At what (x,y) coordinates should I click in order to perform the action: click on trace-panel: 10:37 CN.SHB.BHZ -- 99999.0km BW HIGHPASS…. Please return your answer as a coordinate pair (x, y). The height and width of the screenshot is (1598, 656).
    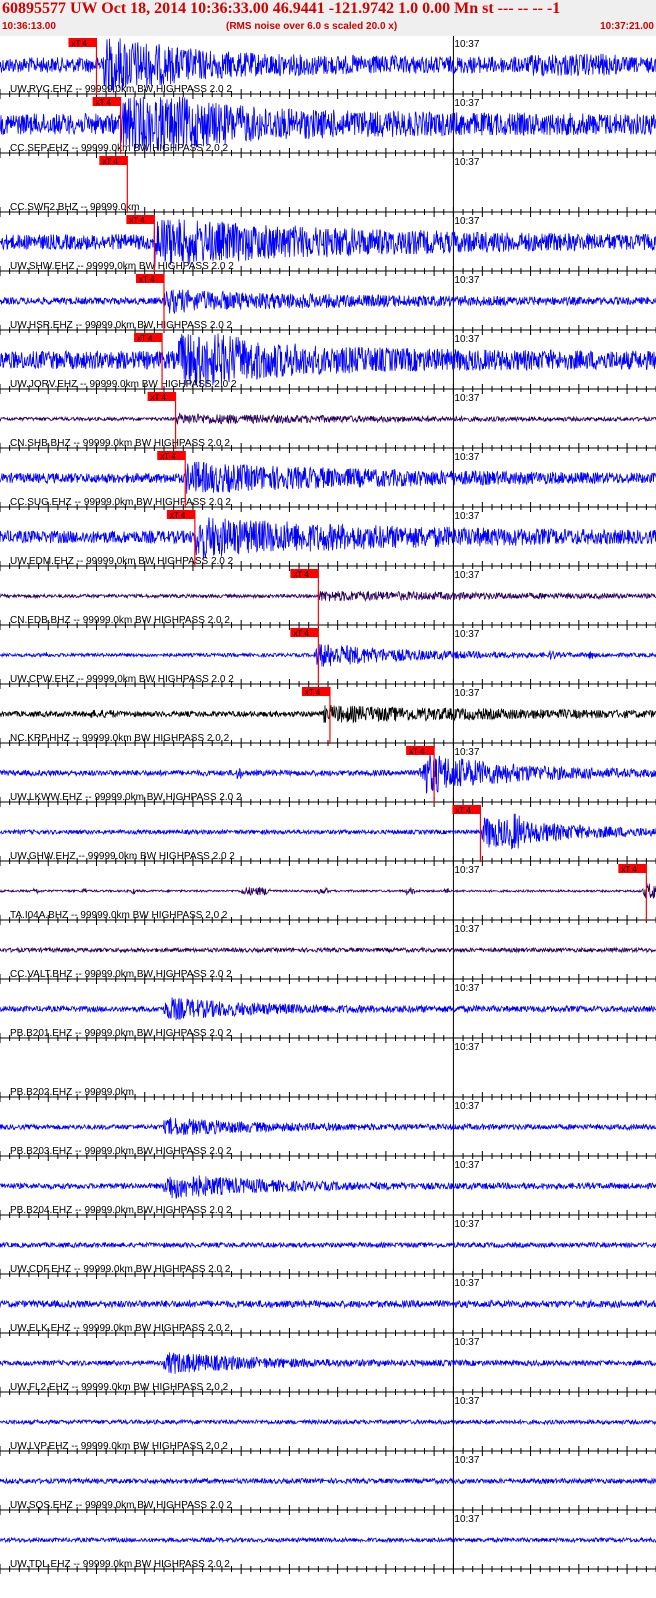
    Looking at the image, I should click on (328, 421).